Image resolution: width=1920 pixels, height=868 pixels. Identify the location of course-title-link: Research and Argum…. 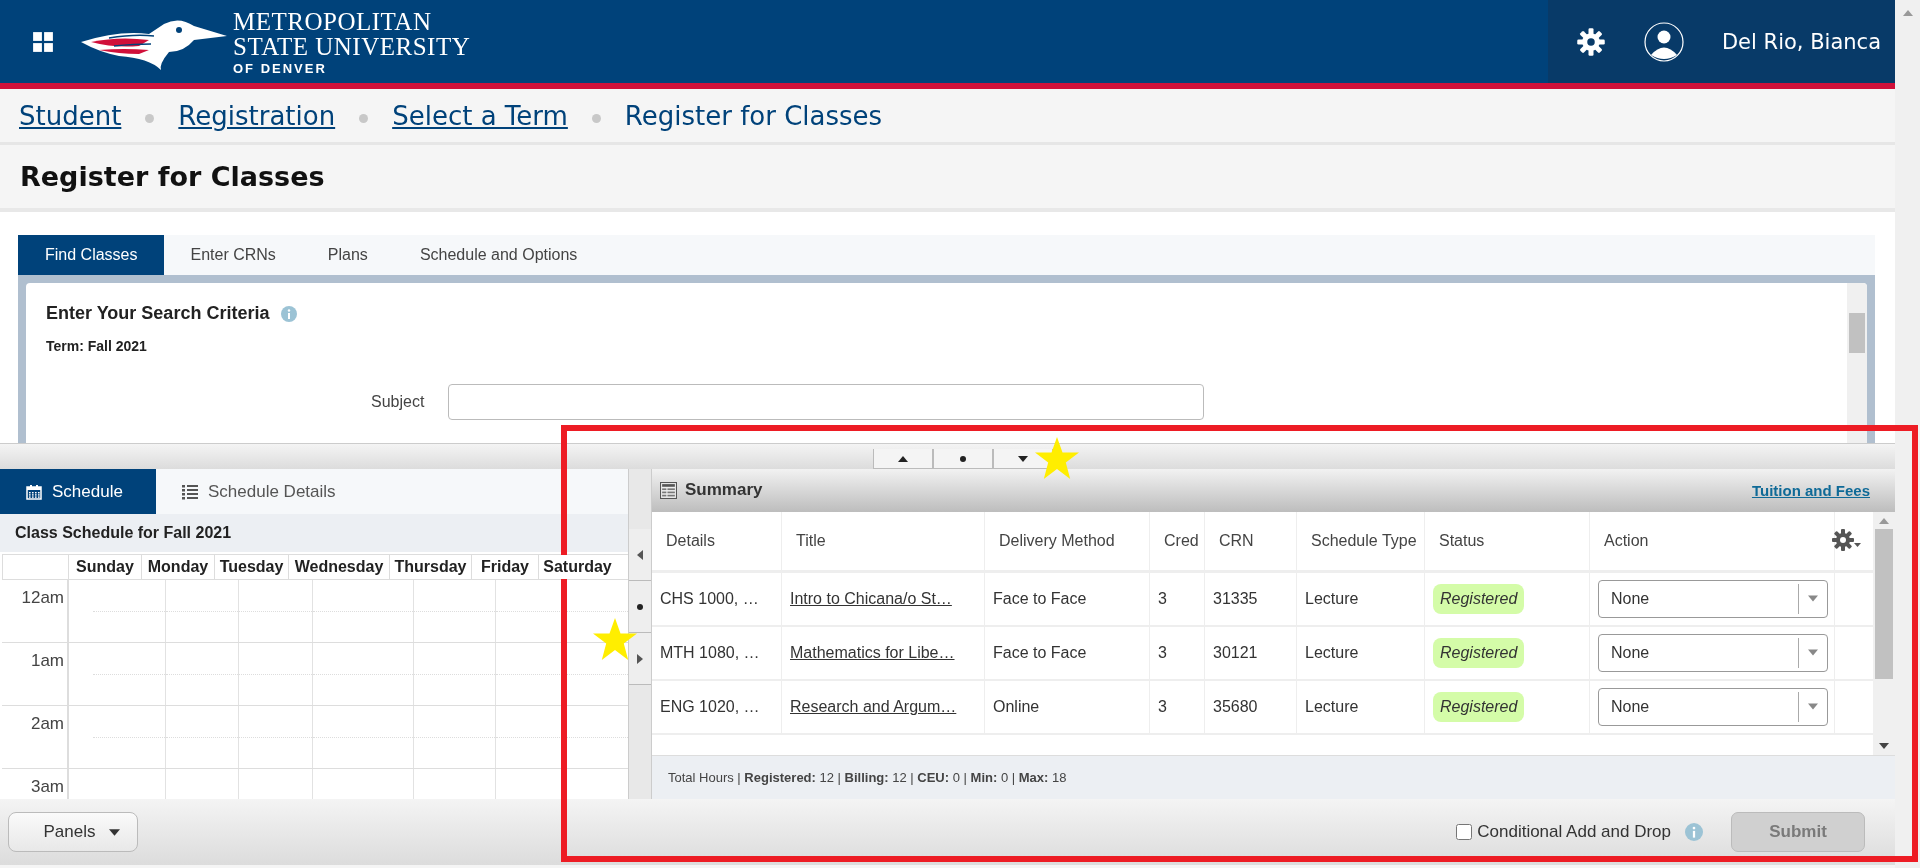
(873, 706).